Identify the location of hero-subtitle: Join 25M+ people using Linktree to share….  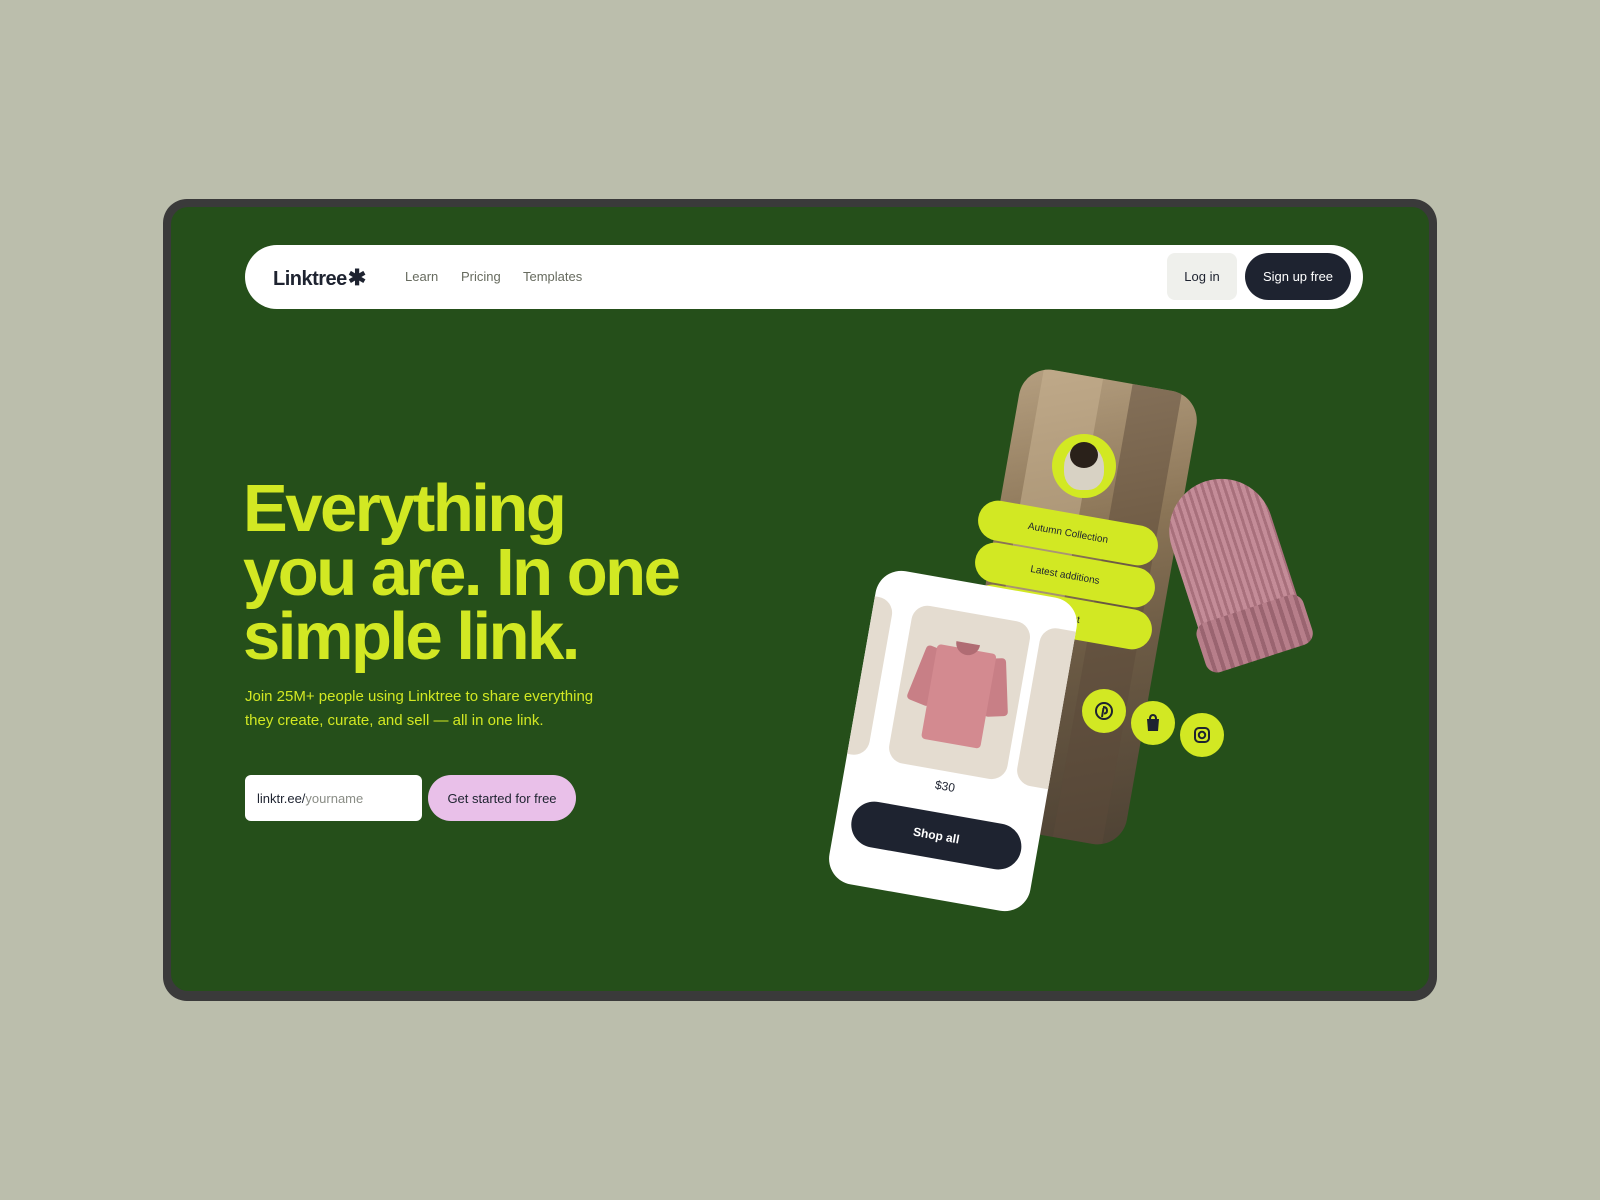
(450, 709).